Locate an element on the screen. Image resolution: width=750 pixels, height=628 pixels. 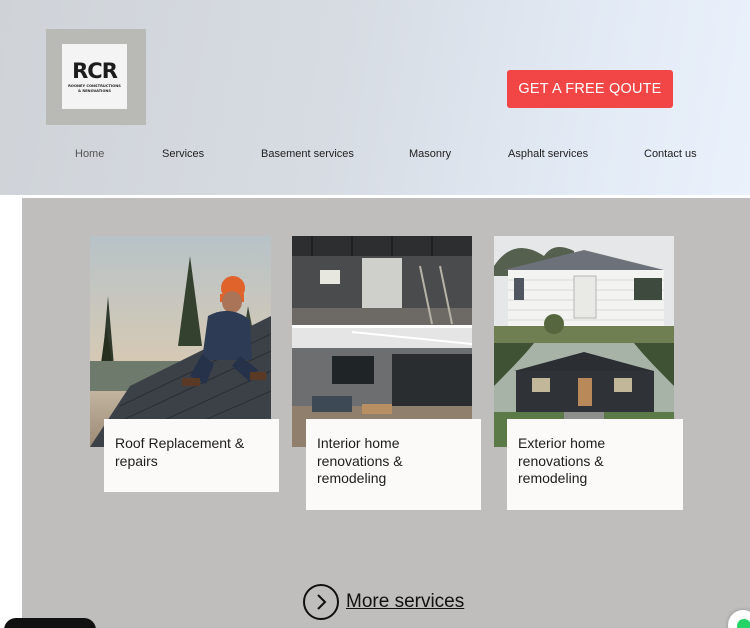
more-services-label: More services is located at coordinates (405, 602).